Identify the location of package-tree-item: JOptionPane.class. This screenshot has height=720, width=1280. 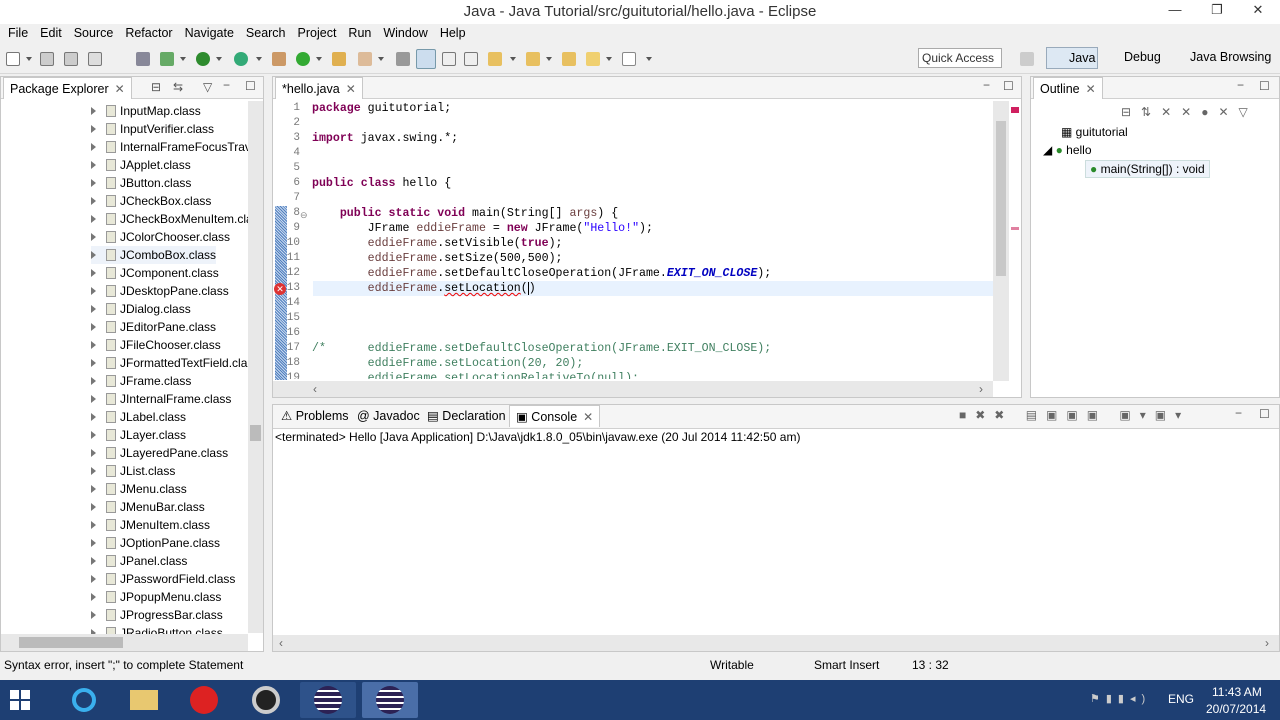
(155, 543).